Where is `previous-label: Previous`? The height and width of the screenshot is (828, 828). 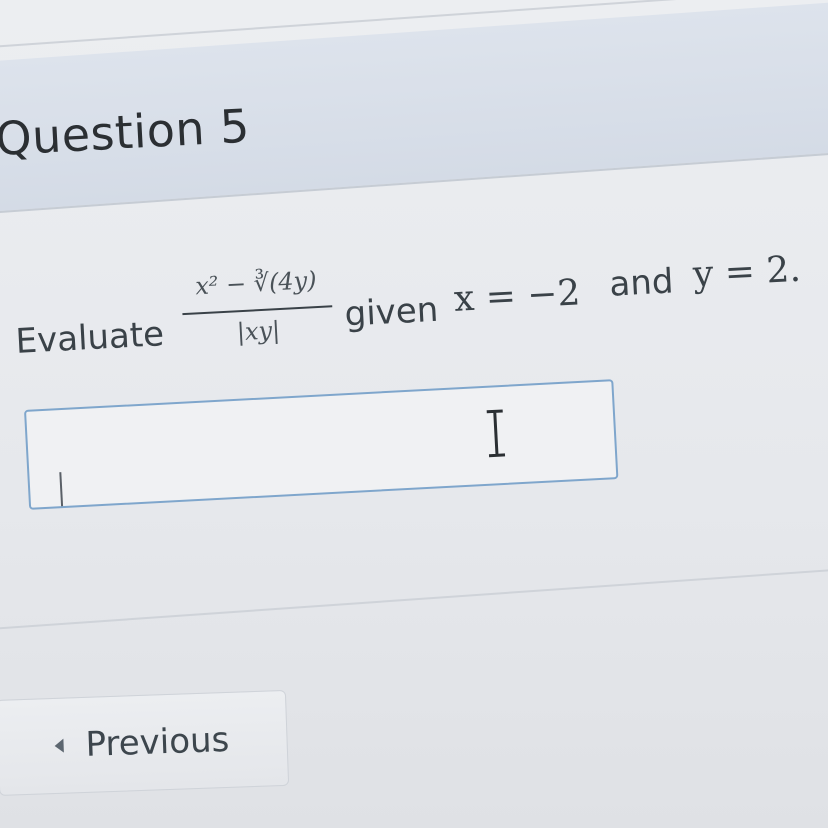 previous-label: Previous is located at coordinates (157, 742).